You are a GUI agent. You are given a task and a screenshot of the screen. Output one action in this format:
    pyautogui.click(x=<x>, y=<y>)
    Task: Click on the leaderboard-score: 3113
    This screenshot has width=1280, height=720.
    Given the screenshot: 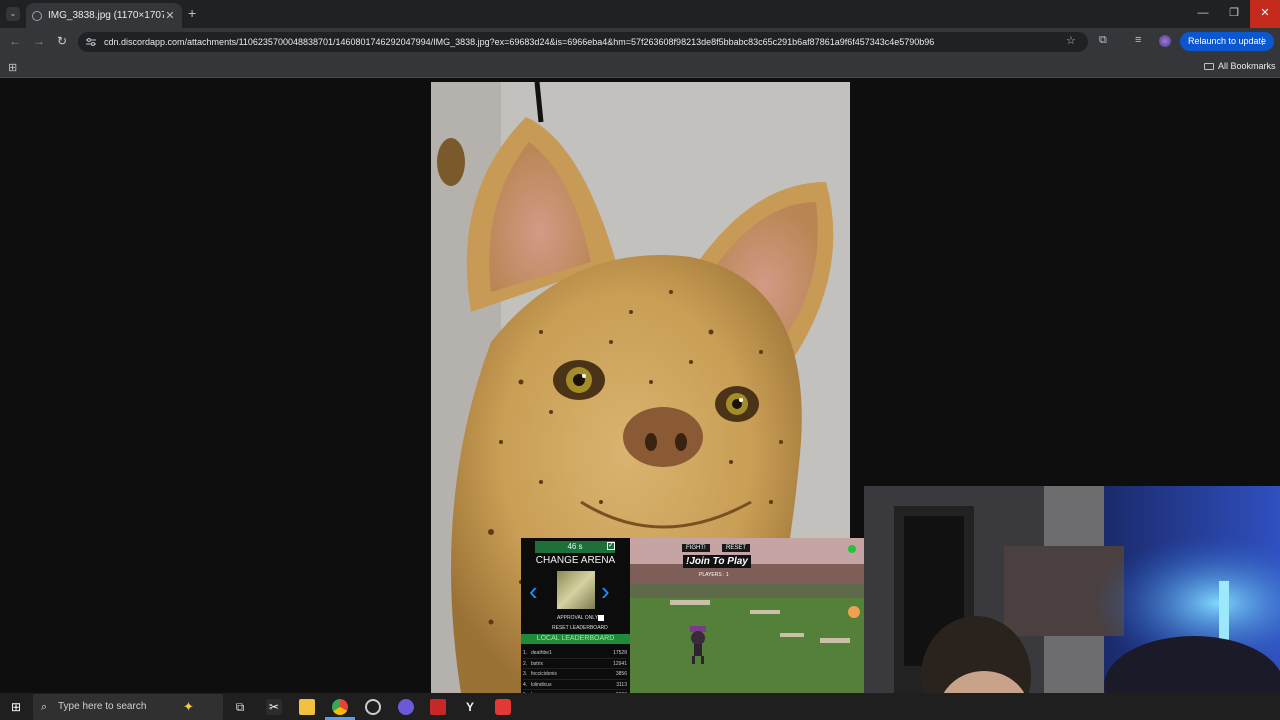 What is the action you would take?
    pyautogui.click(x=621, y=684)
    